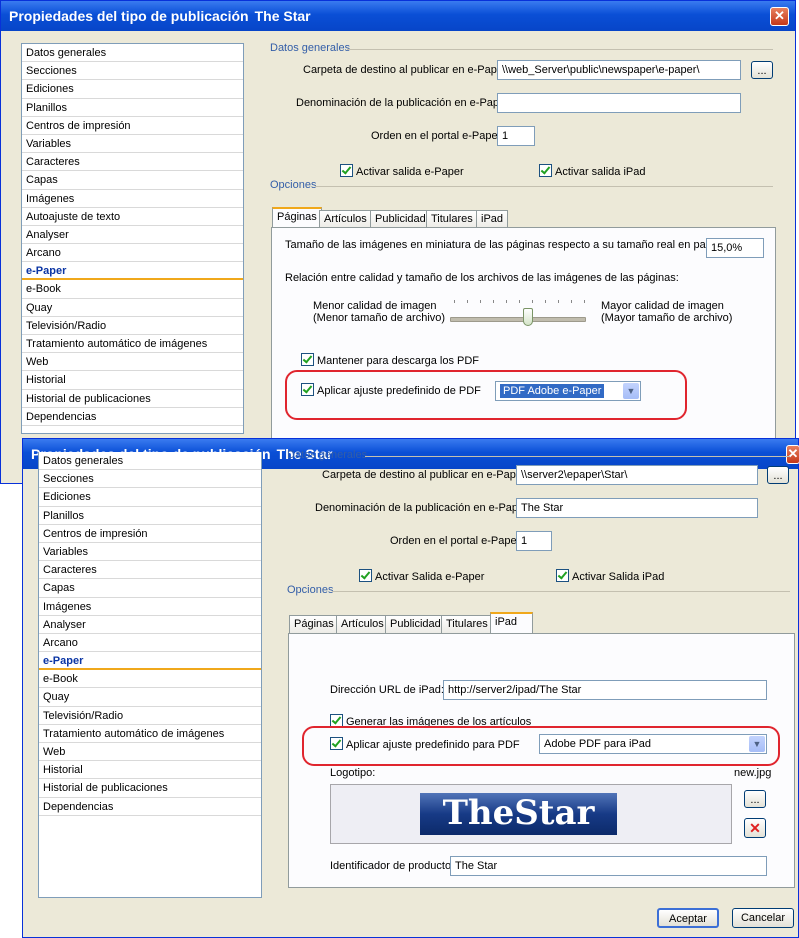  I want to click on ipad-url-input: http://server2/ipad/The Star, so click(605, 690).